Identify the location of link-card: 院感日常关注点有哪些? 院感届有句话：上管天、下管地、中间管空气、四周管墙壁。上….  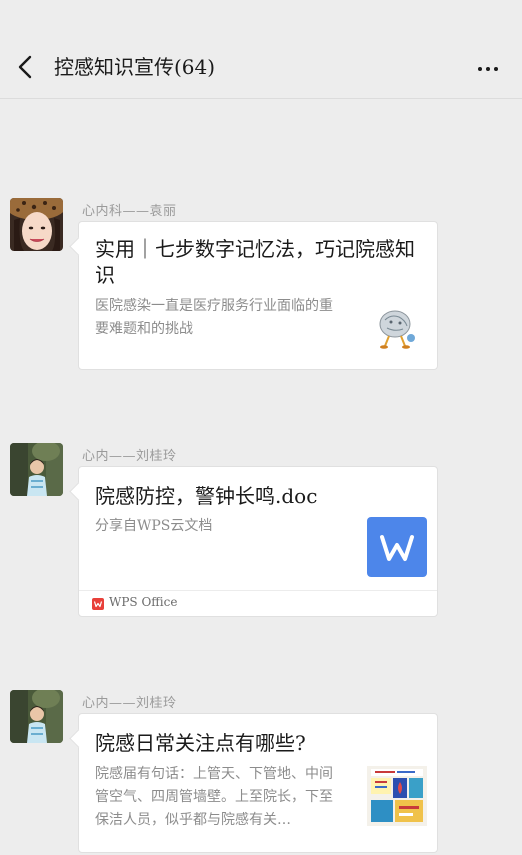
(258, 783).